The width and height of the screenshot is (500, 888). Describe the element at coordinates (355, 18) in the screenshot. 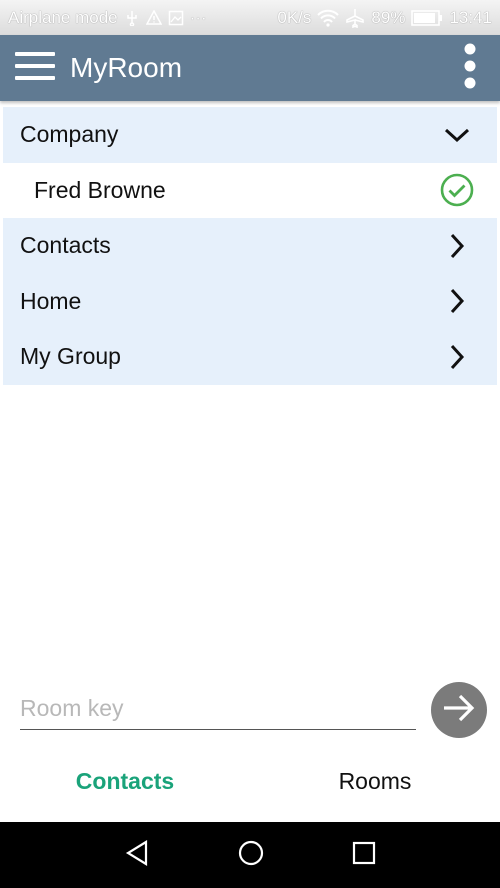

I see `airplane-icon` at that location.